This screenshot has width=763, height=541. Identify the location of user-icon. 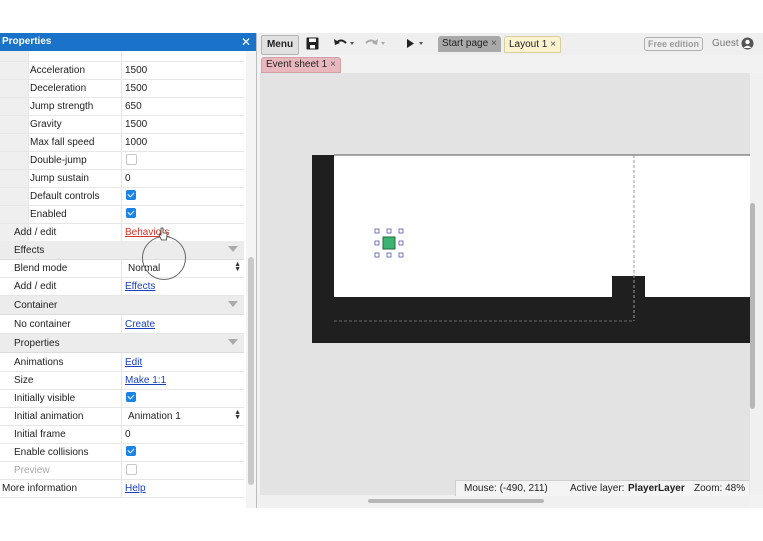
(747, 43).